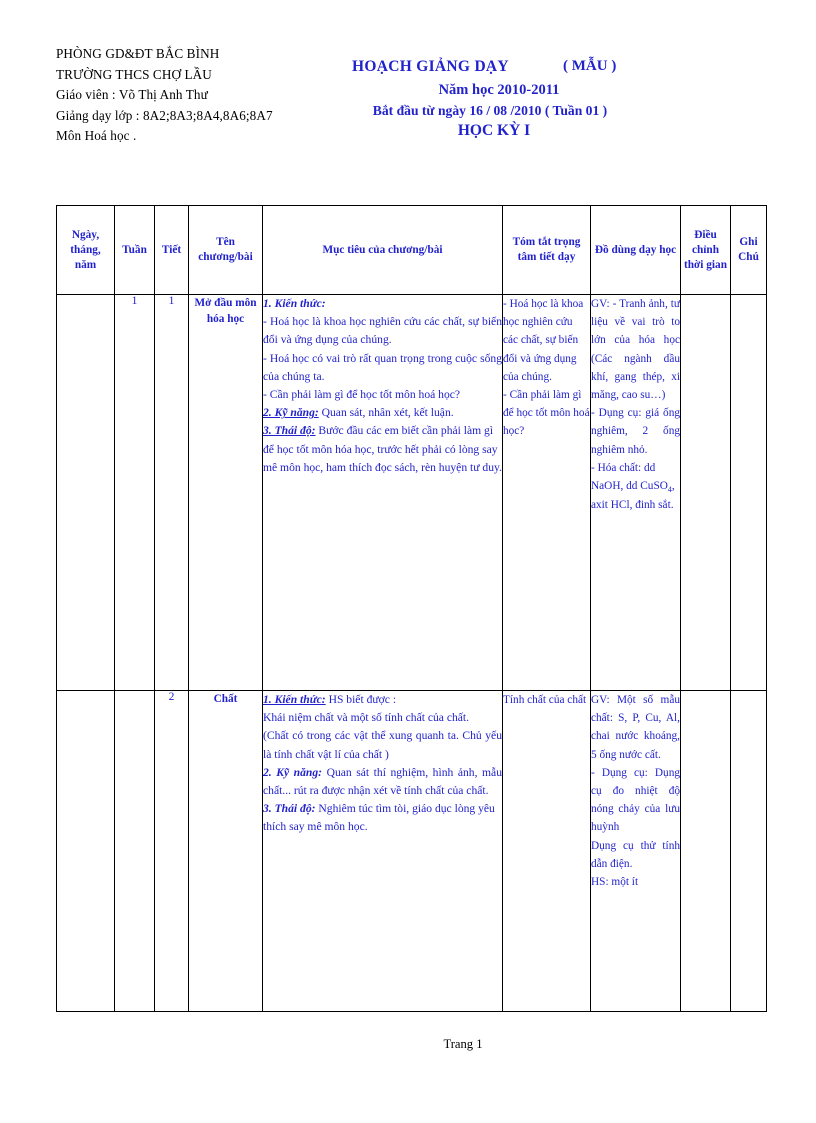 Image resolution: width=816 pixels, height=1123 pixels. What do you see at coordinates (171, 250) in the screenshot?
I see `col-header-period: Tiết` at bounding box center [171, 250].